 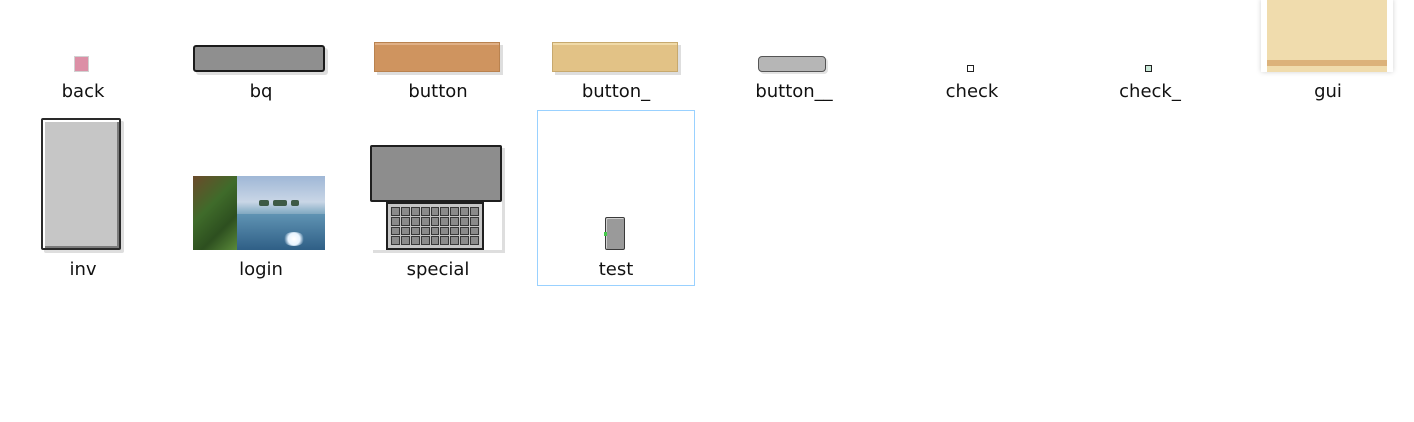 I want to click on file-item-test: test, so click(x=616, y=198).